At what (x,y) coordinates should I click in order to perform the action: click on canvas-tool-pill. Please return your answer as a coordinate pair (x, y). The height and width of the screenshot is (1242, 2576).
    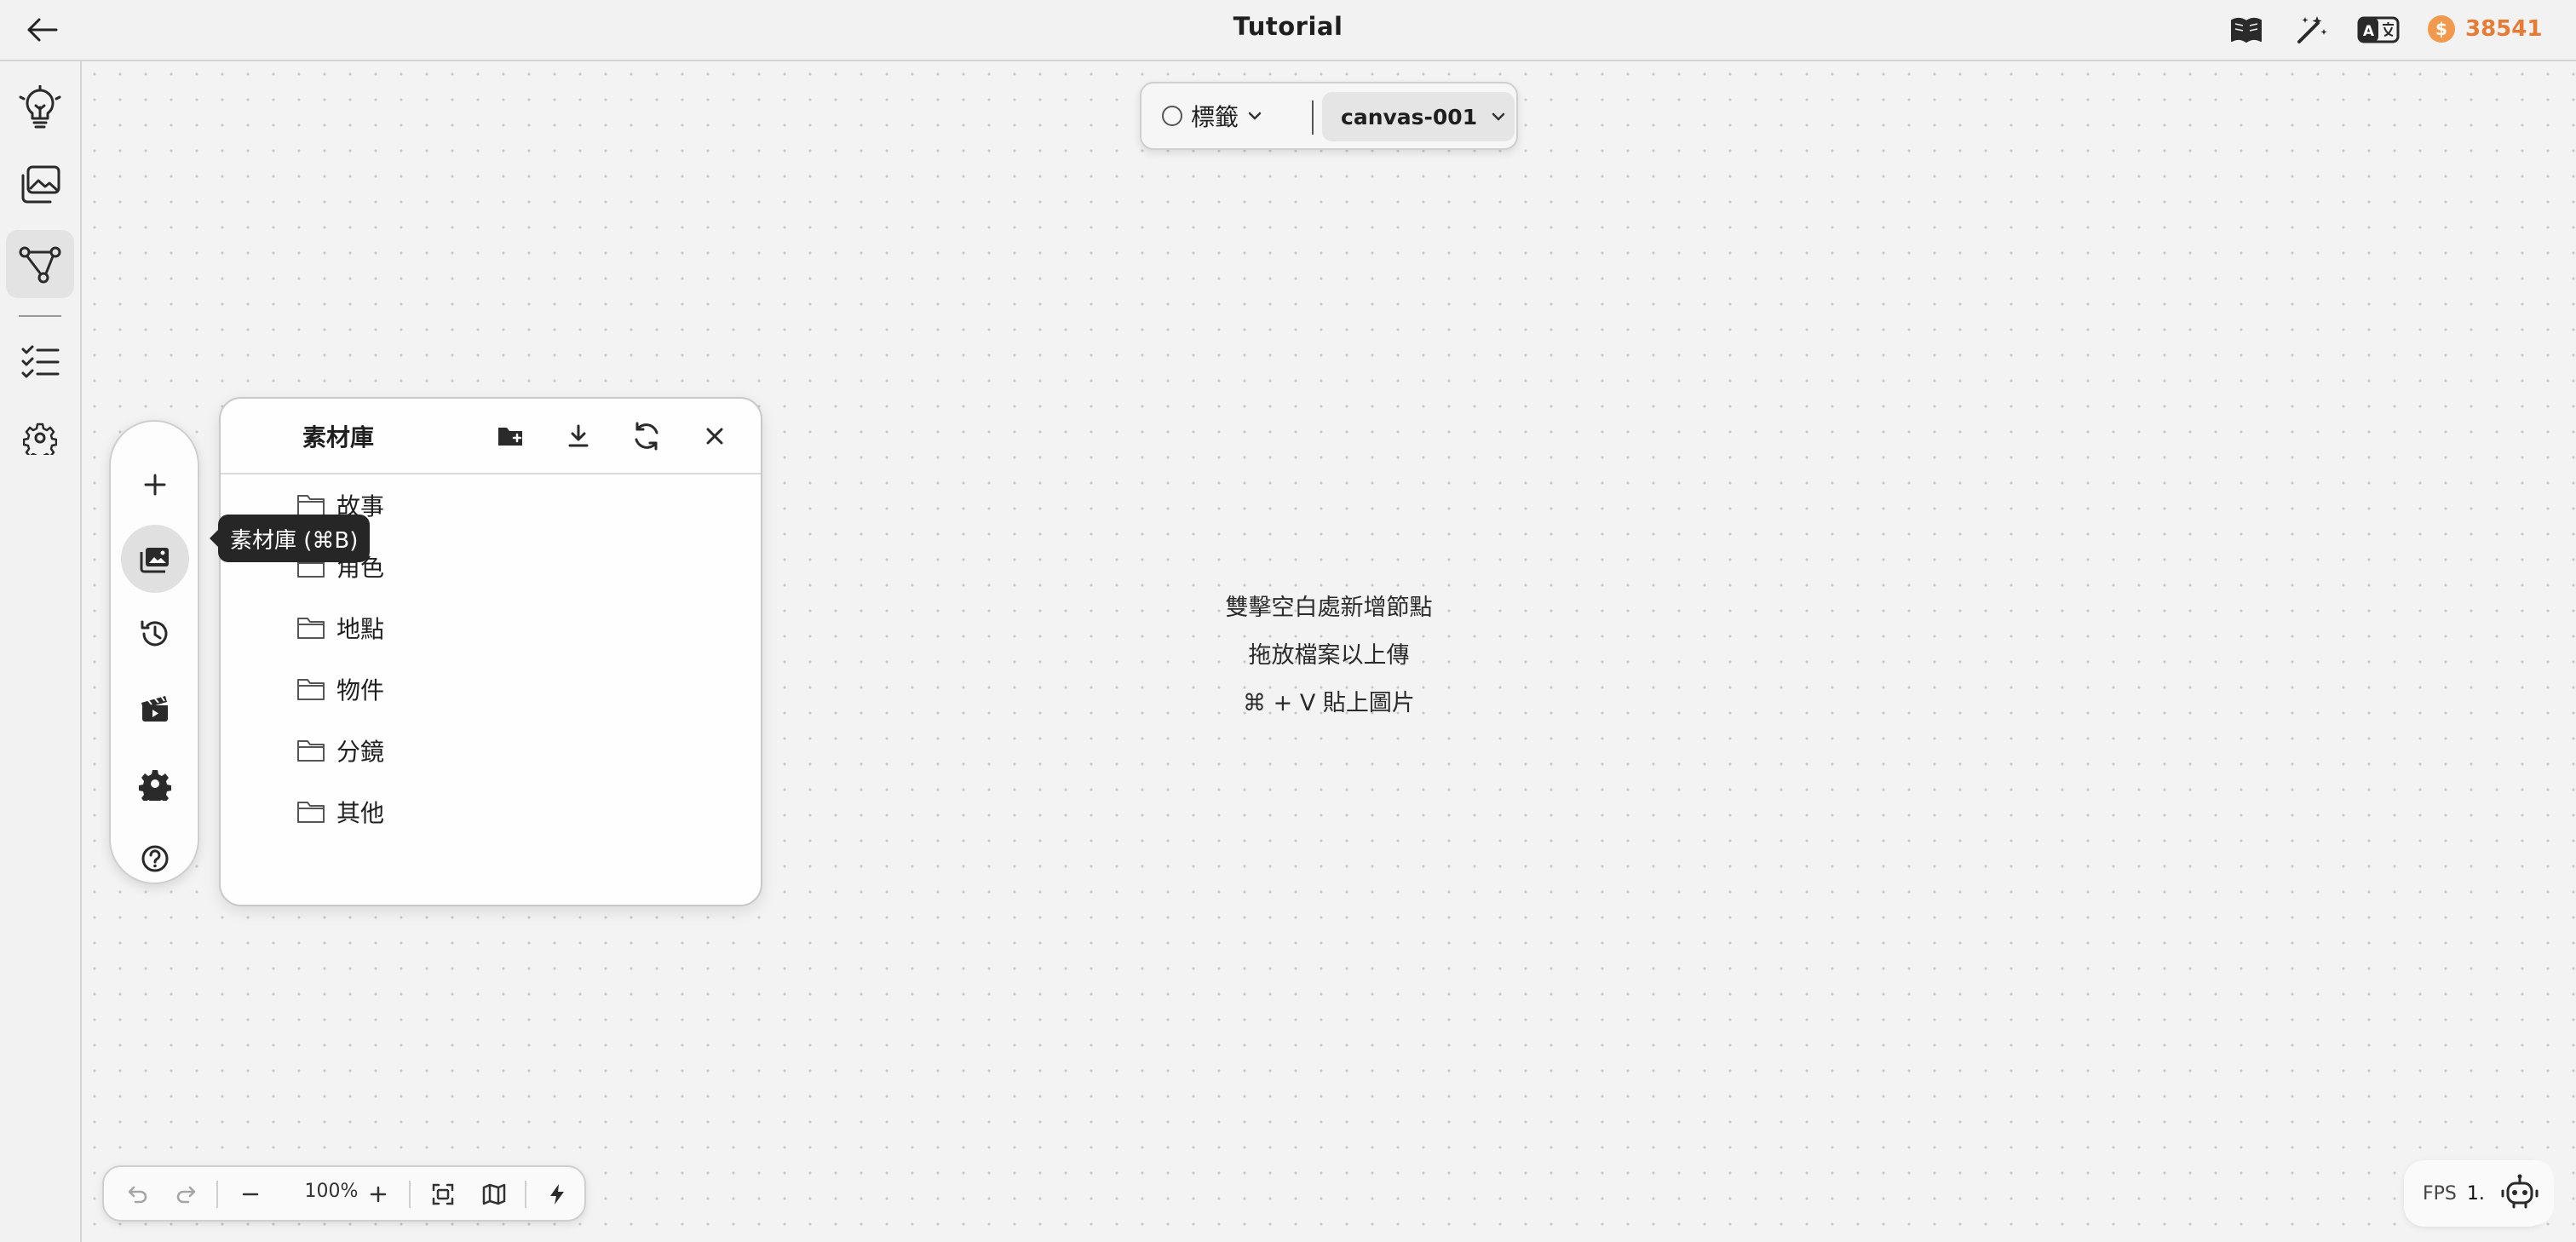
    Looking at the image, I should click on (154, 652).